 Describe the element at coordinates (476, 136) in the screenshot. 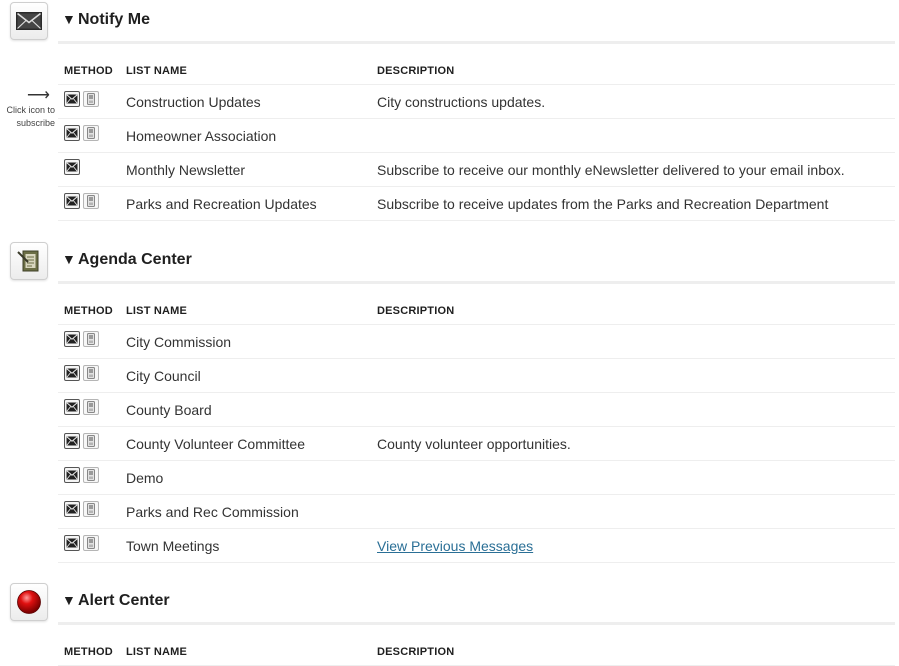

I see `list-row: Homeowner Association` at that location.